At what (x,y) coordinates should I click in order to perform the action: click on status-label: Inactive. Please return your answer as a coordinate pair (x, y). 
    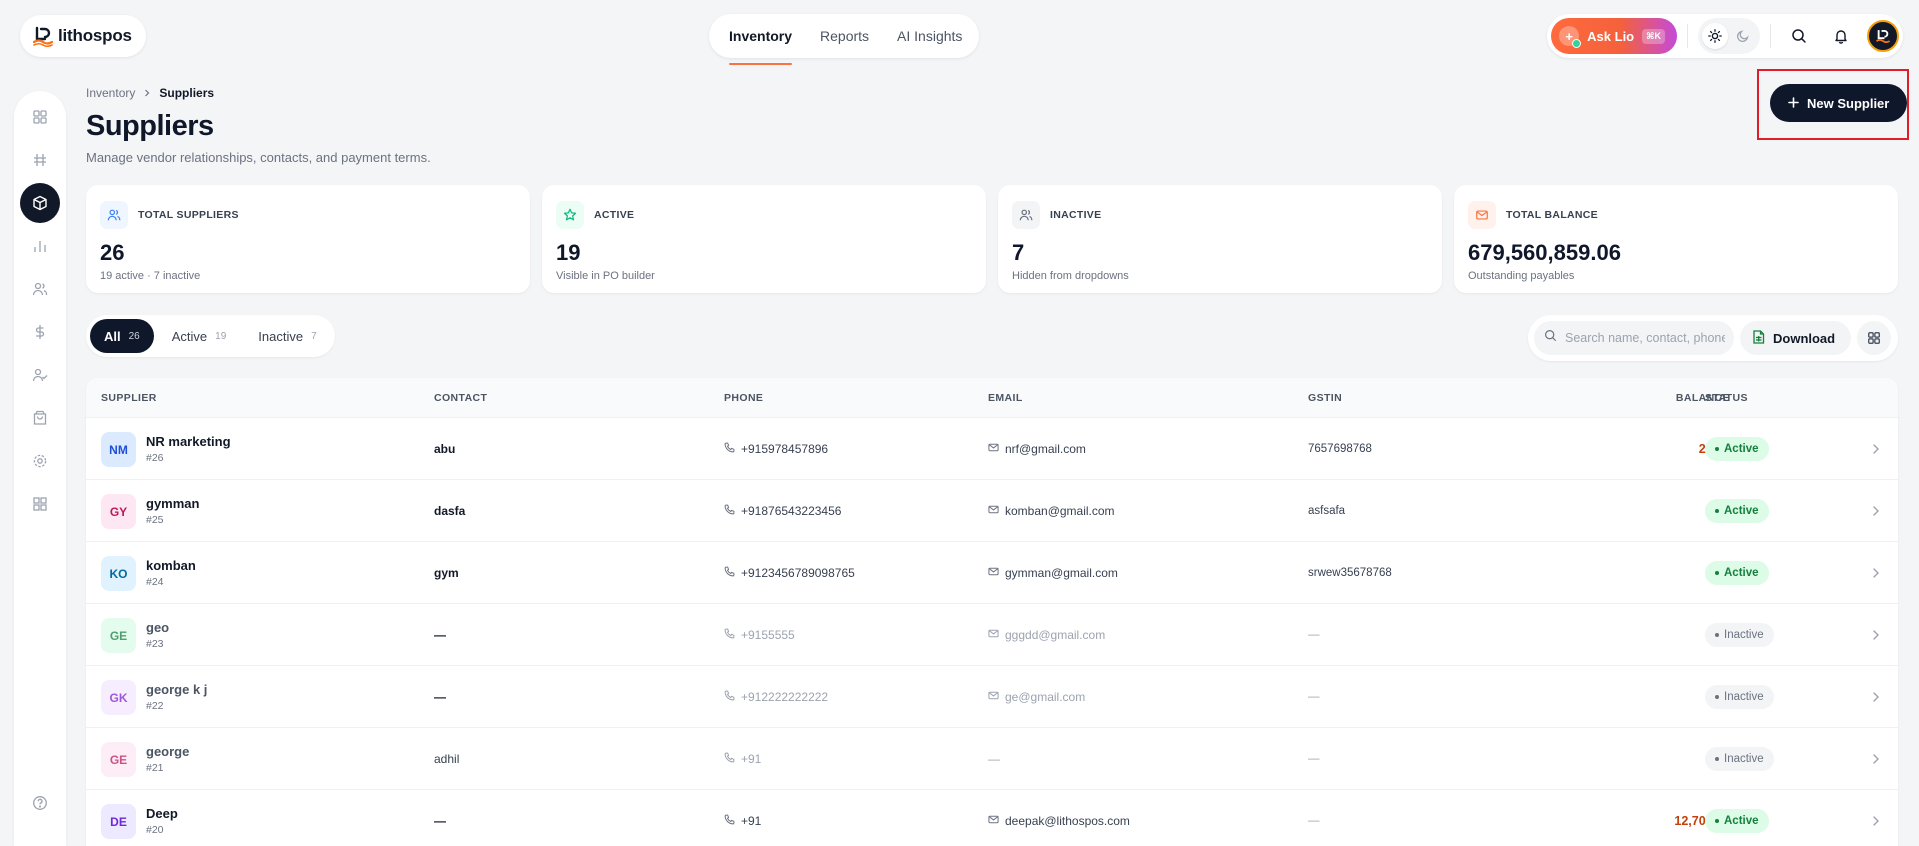
    Looking at the image, I should click on (1744, 697).